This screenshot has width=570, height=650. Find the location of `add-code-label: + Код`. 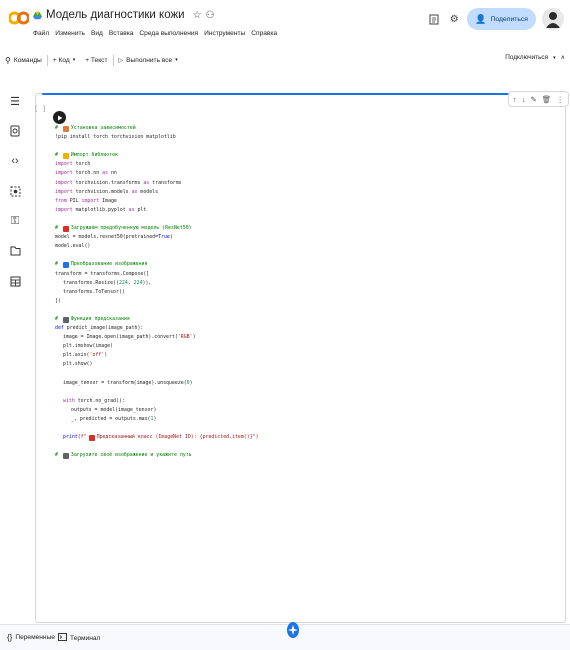

add-code-label: + Код is located at coordinates (61, 60).